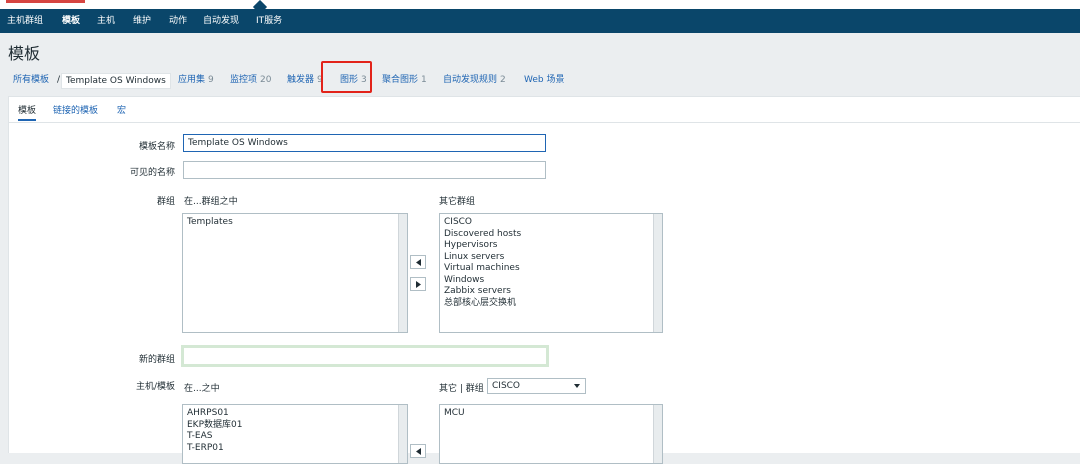  What do you see at coordinates (536, 386) in the screenshot?
I see `host-group-select: CISCO` at bounding box center [536, 386].